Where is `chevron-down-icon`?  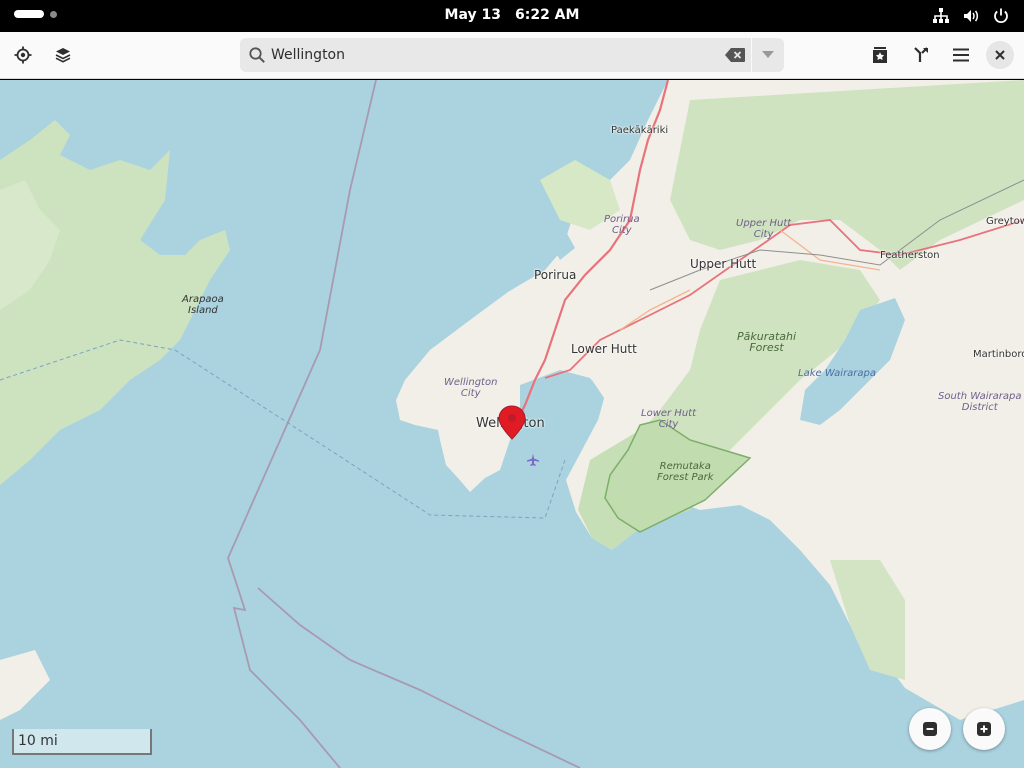 chevron-down-icon is located at coordinates (768, 54).